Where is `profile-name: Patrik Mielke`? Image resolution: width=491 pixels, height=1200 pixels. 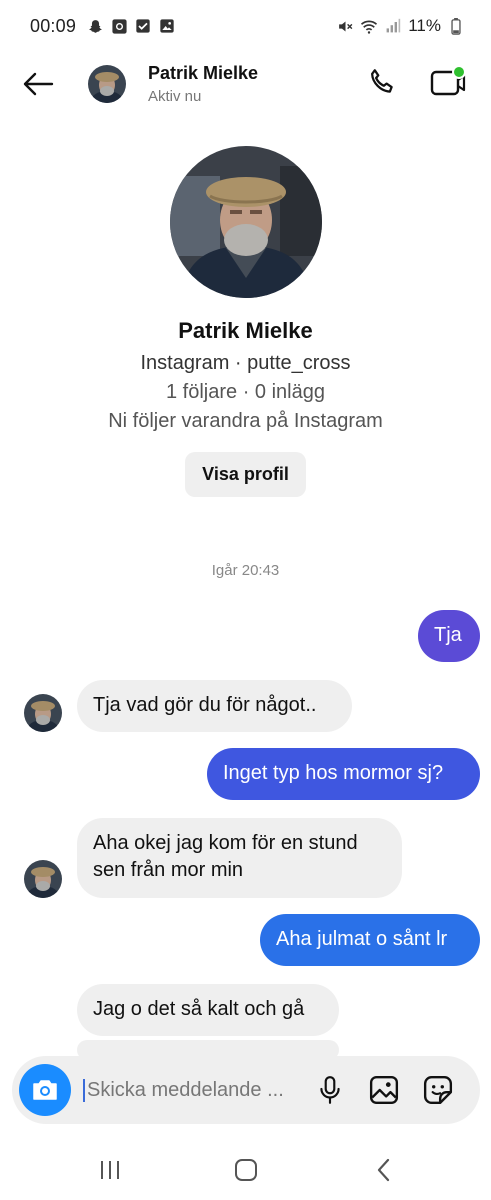
profile-name: Patrik Mielke is located at coordinates (245, 330).